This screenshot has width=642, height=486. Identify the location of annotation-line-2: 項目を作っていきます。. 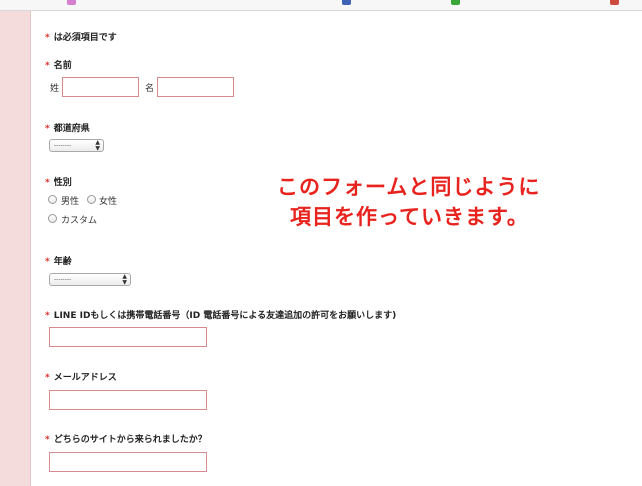
(409, 217).